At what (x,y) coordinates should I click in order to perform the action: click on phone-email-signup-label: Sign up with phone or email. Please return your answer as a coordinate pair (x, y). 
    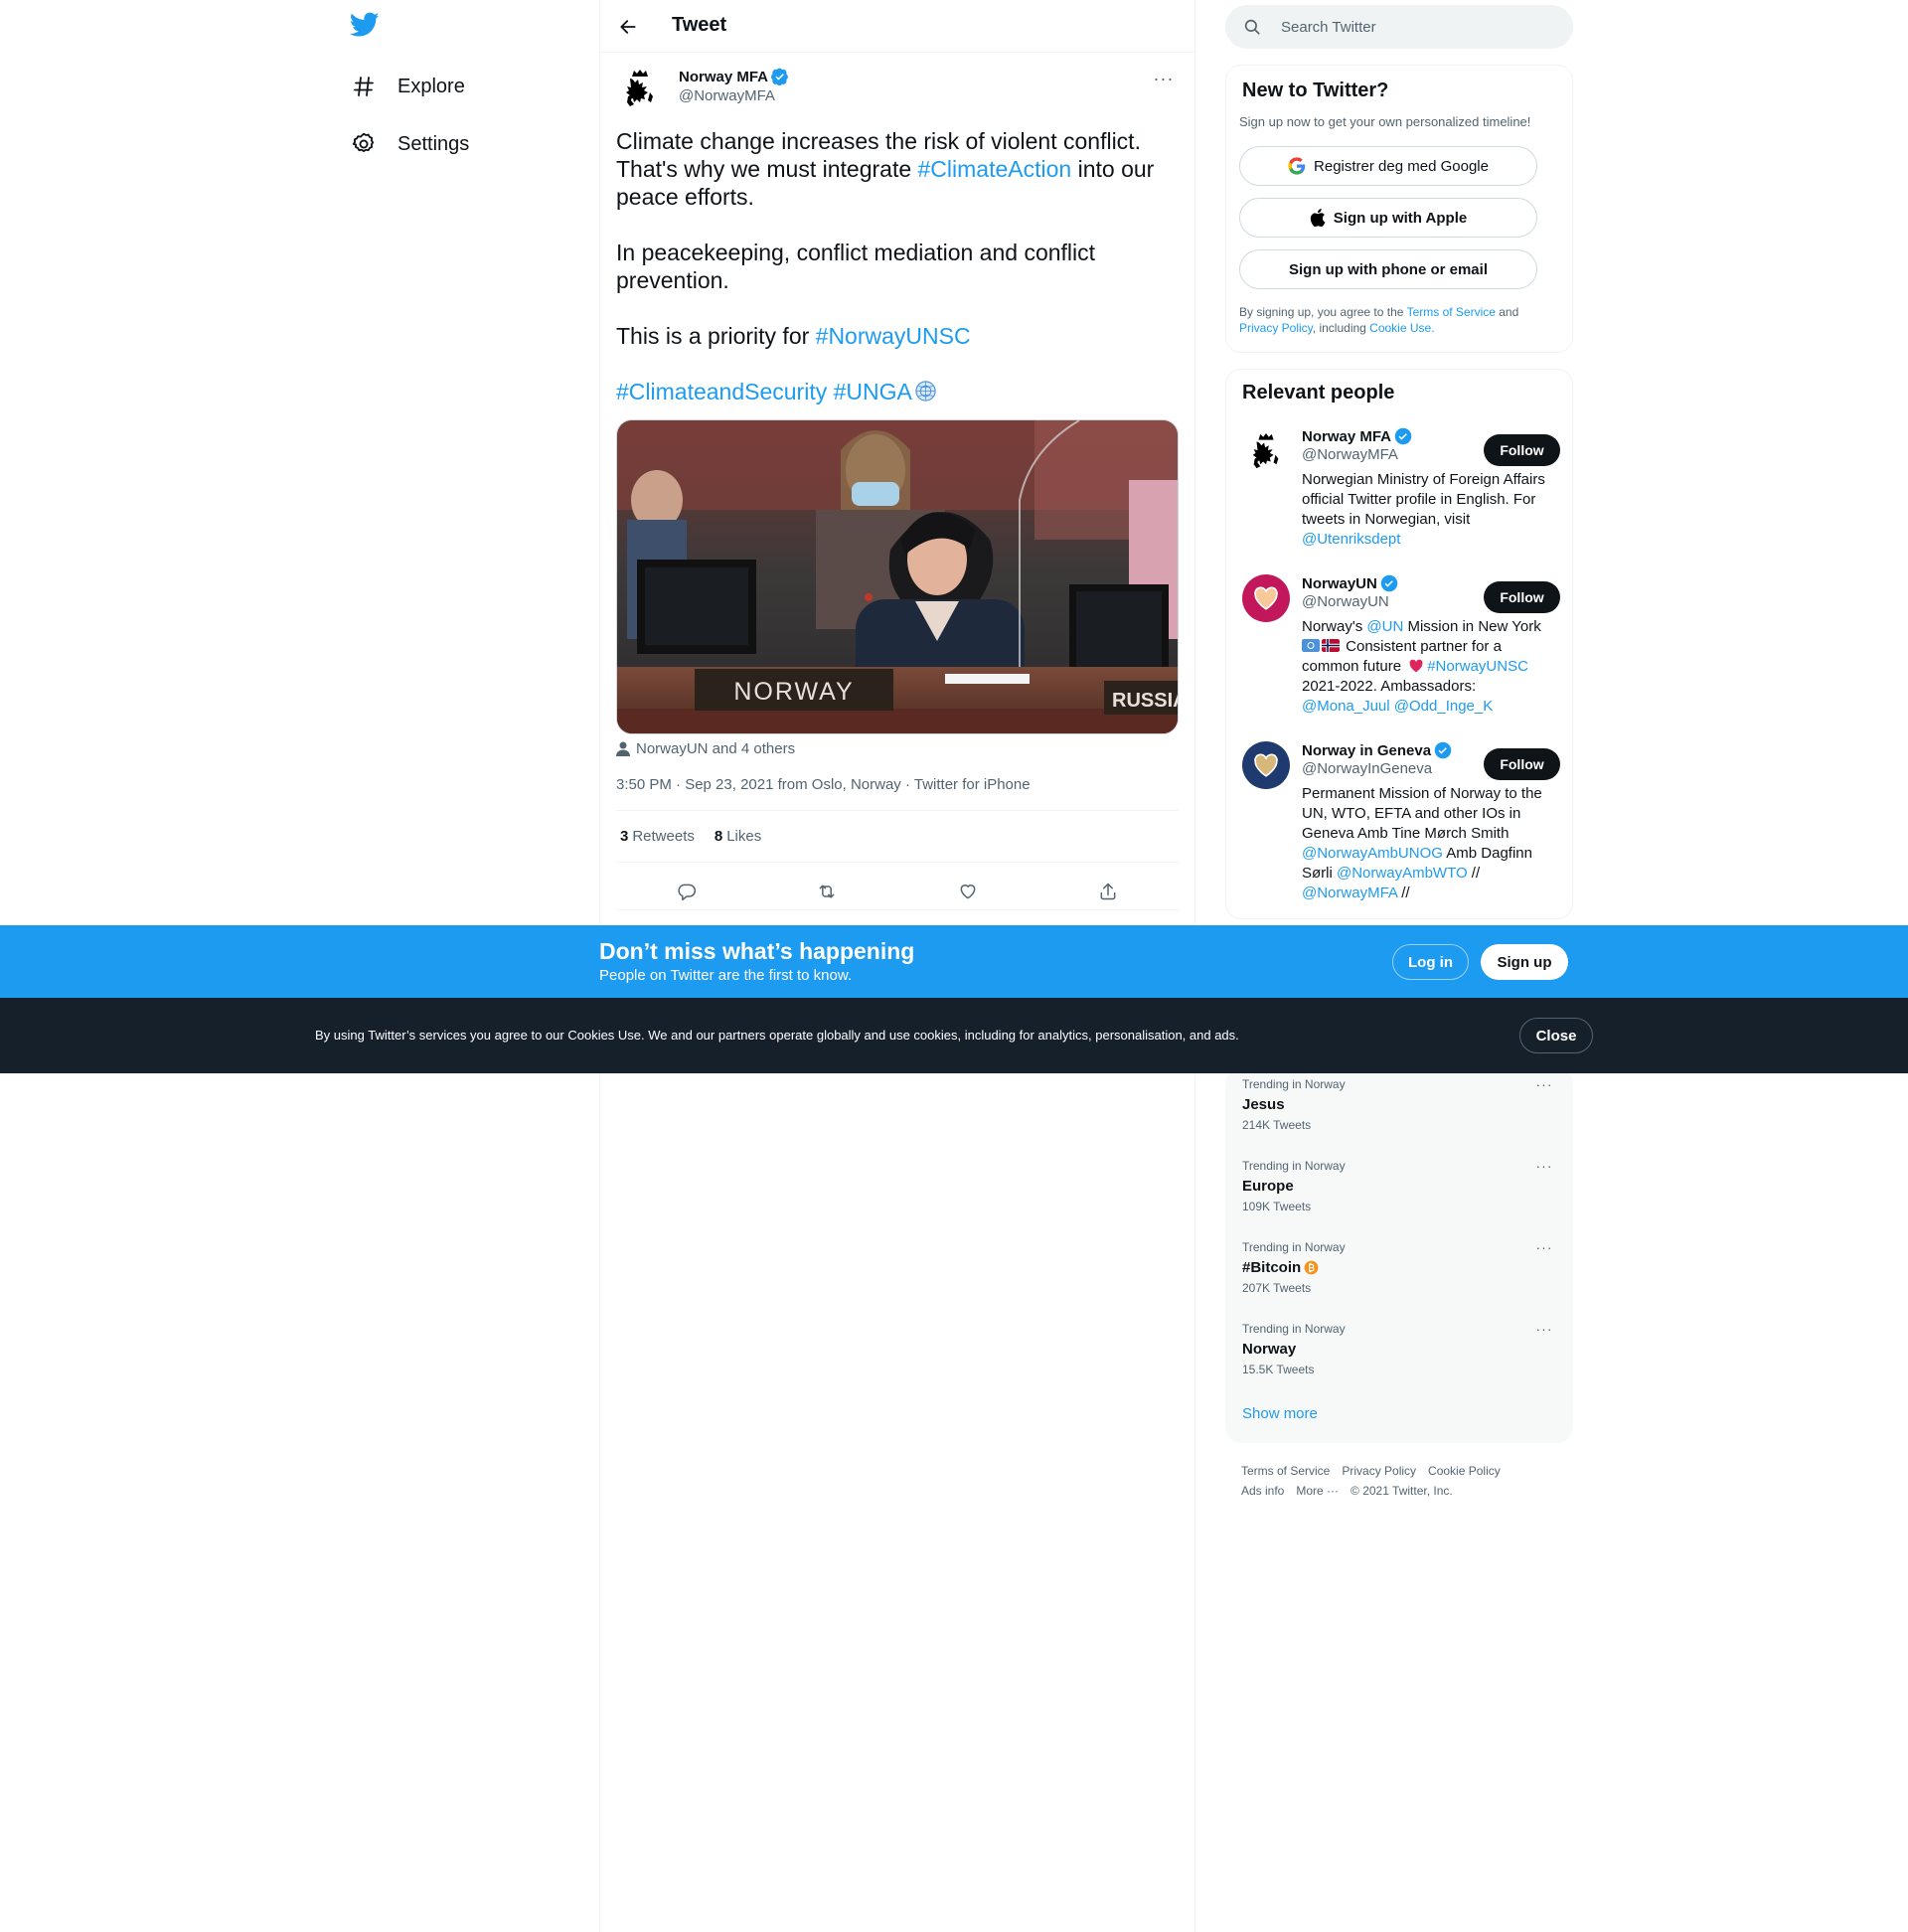
    Looking at the image, I should click on (1388, 269).